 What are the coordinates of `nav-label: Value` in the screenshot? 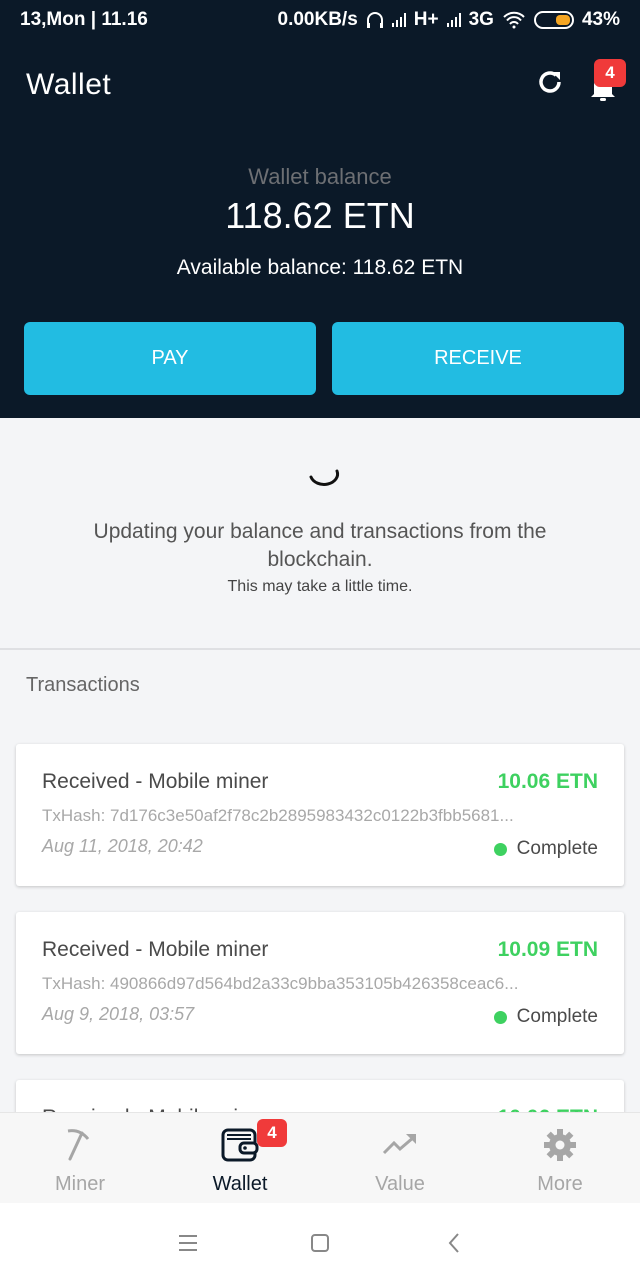 It's located at (400, 1184).